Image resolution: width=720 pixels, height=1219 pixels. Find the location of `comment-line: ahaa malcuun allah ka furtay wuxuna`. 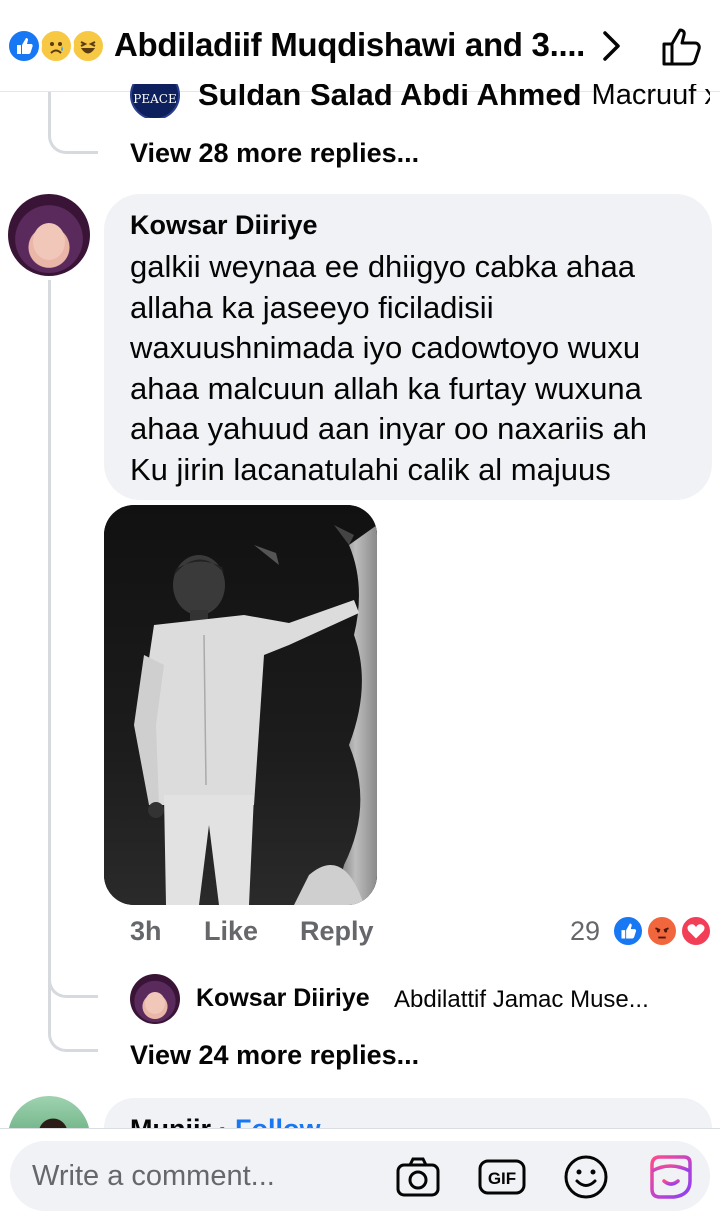

comment-line: ahaa malcuun allah ka furtay wuxuna is located at coordinates (386, 388).